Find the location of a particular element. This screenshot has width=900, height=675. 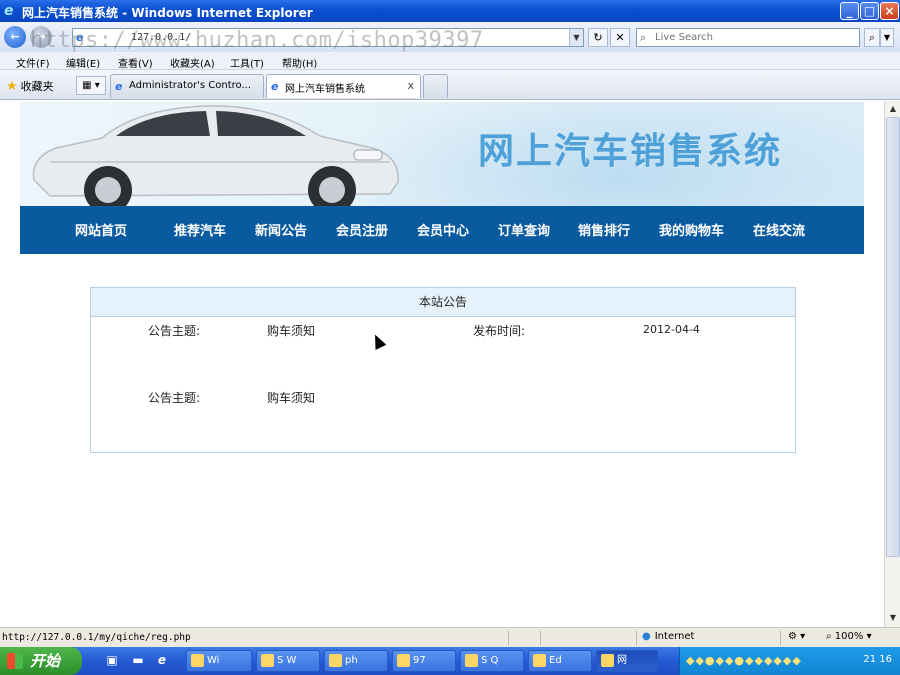

tab-car-sales: e 网上汽车销售系统 x is located at coordinates (343, 86).